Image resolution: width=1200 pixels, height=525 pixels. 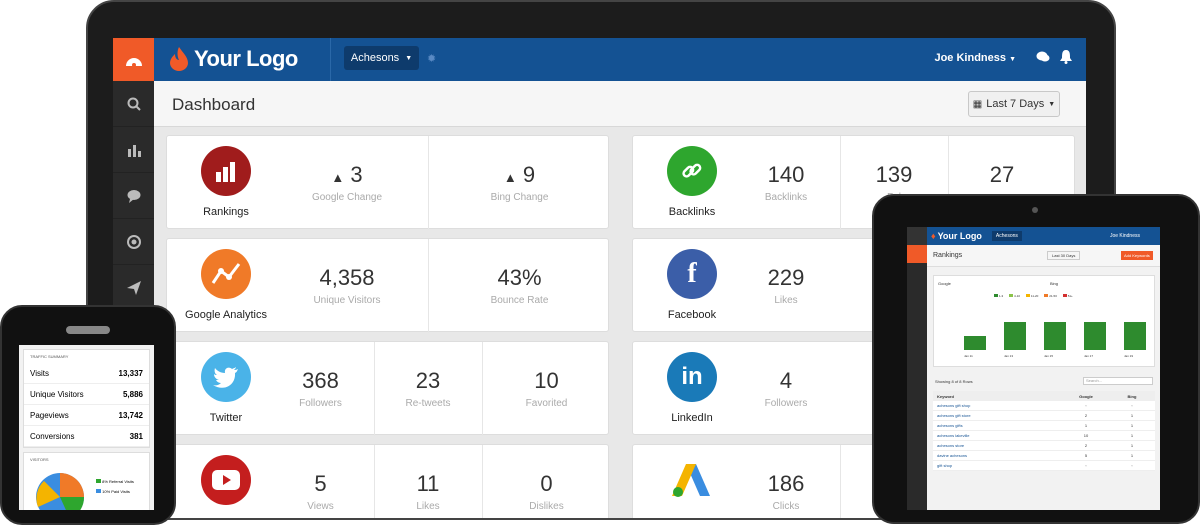 I want to click on x-tick: Jan 13, so click(x=1009, y=356).